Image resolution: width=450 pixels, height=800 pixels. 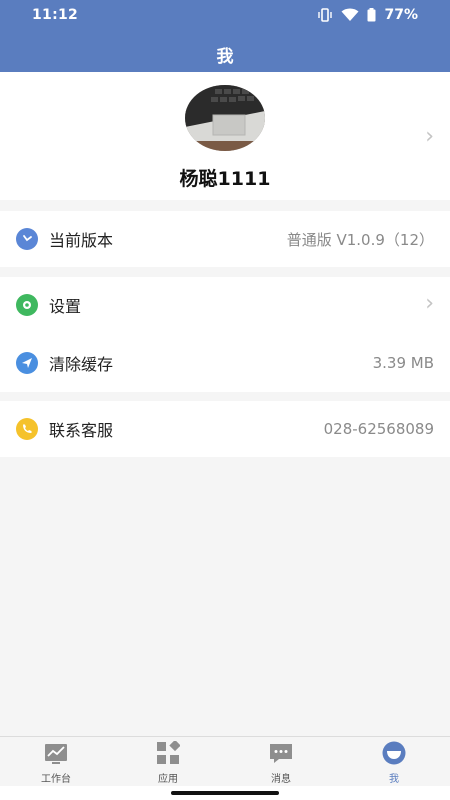 I want to click on home-indicator, so click(x=225, y=793).